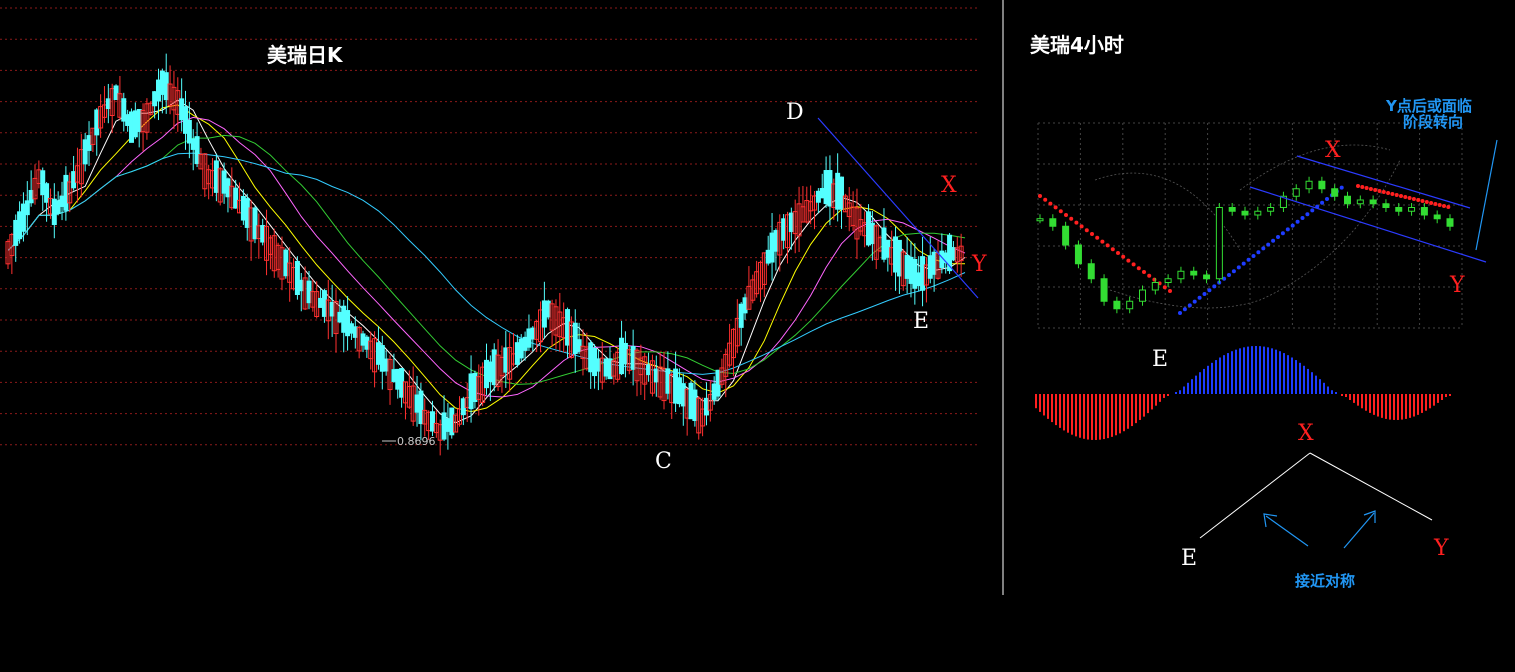 The height and width of the screenshot is (672, 1515). I want to click on point-label-e-left: E, so click(921, 321).